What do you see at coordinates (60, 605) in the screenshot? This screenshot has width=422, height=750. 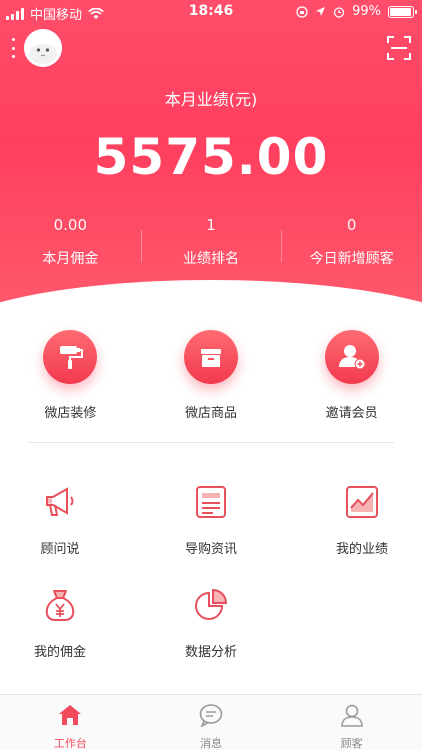 I see `money-bag-icon` at bounding box center [60, 605].